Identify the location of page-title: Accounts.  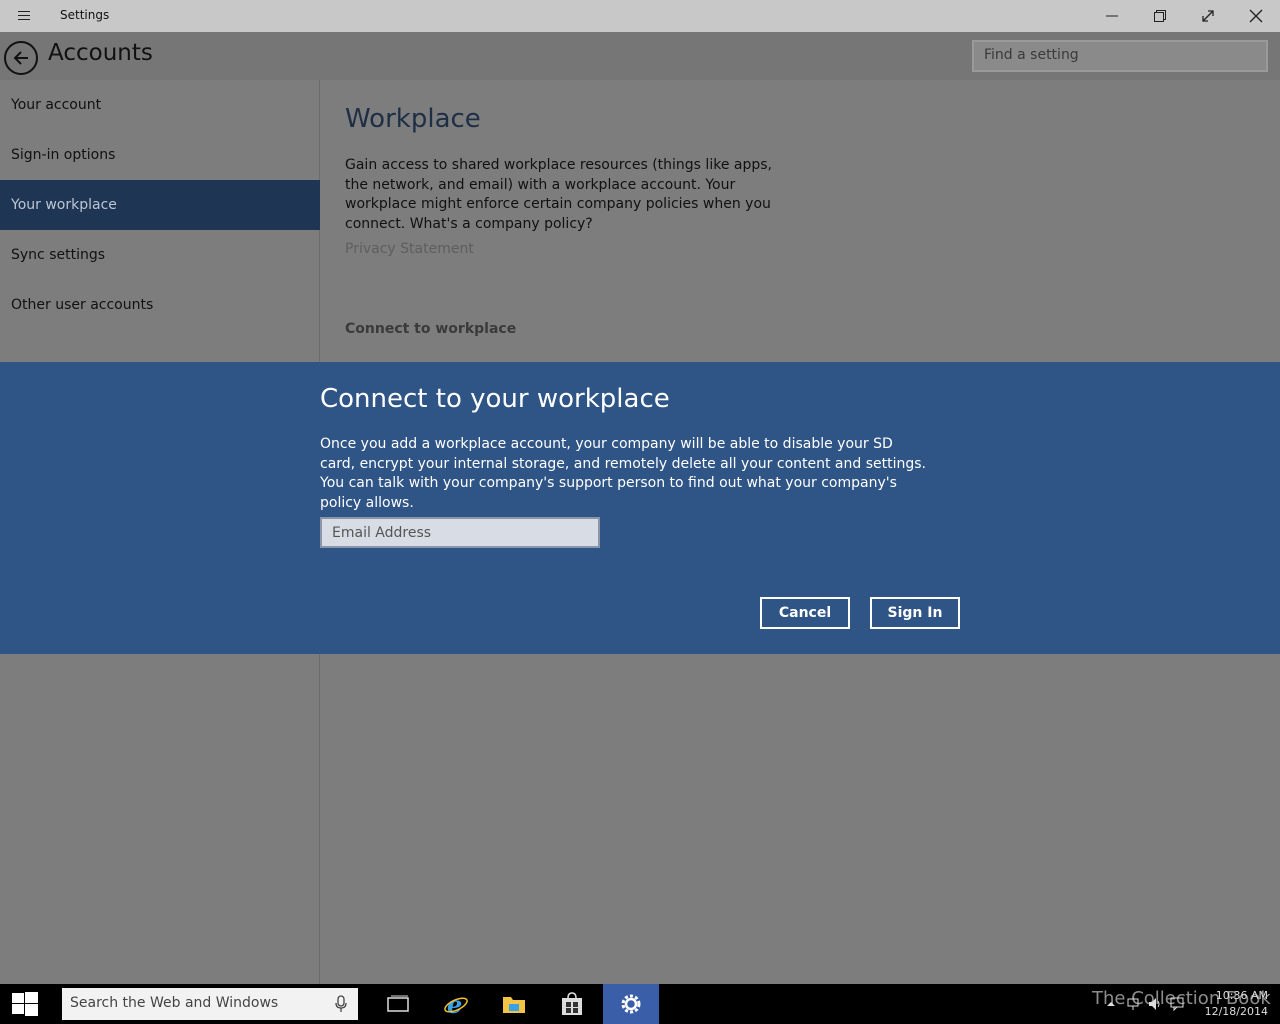
(100, 53).